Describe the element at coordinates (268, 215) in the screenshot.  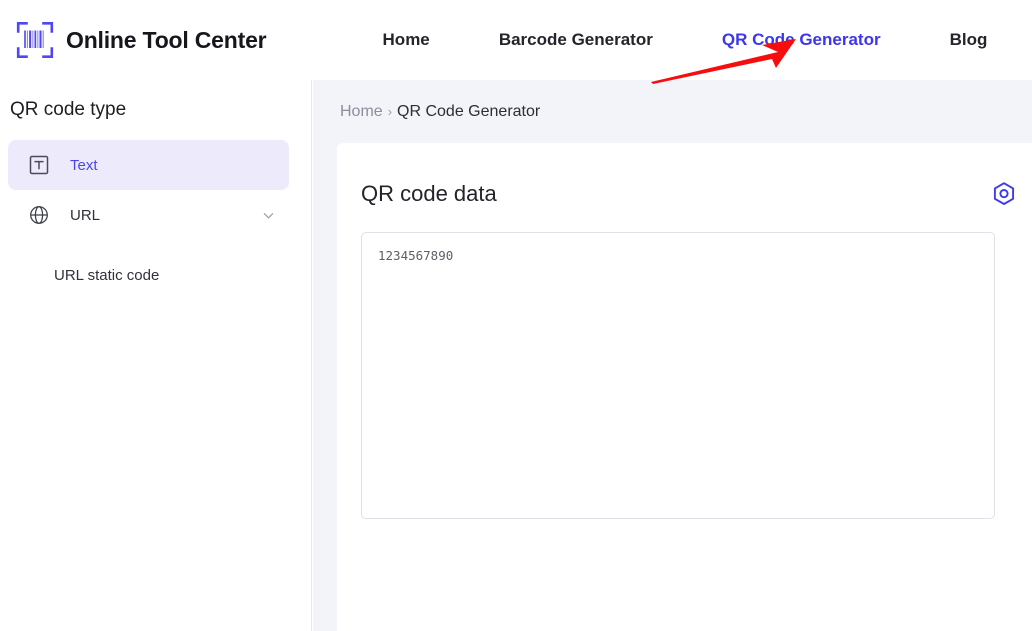
I see `chevron-down-icon` at that location.